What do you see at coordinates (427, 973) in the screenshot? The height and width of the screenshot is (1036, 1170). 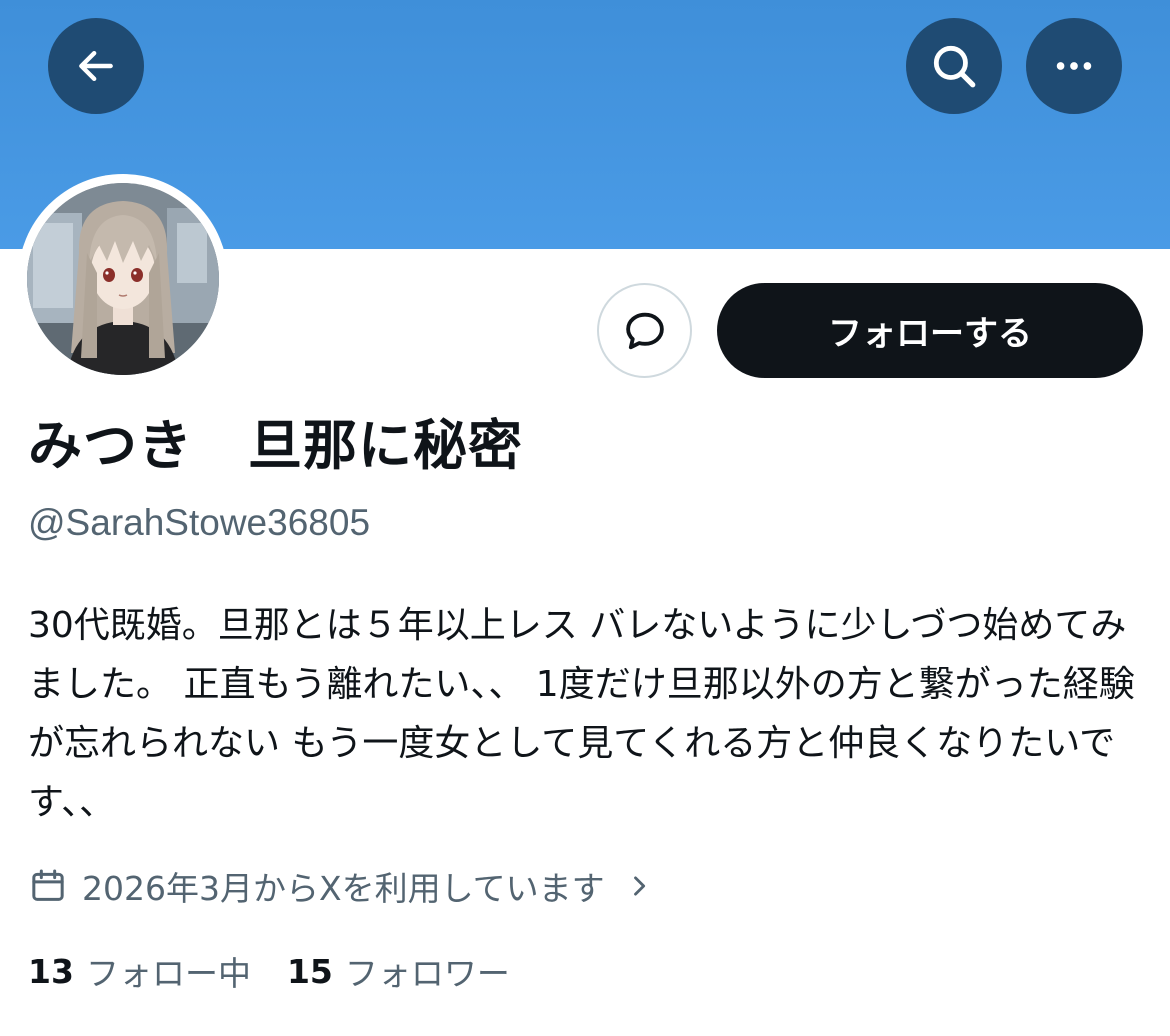 I see `followers-label: フォロワー` at bounding box center [427, 973].